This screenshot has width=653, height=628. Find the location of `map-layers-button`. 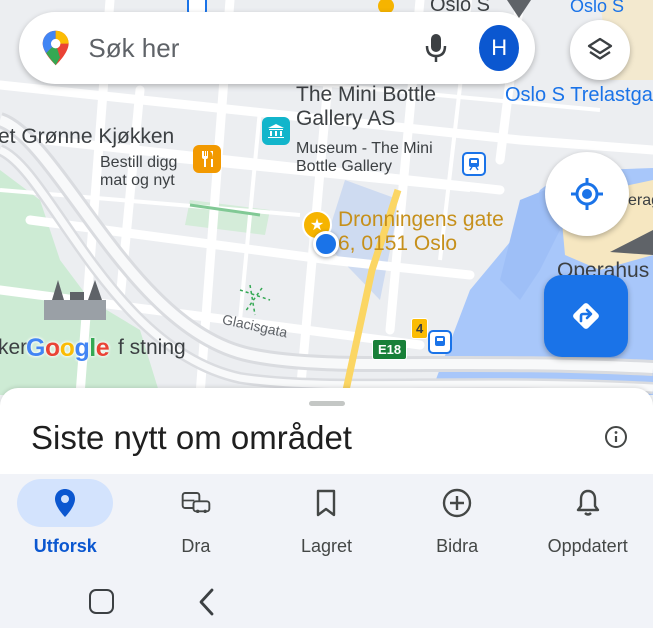

map-layers-button is located at coordinates (600, 50).